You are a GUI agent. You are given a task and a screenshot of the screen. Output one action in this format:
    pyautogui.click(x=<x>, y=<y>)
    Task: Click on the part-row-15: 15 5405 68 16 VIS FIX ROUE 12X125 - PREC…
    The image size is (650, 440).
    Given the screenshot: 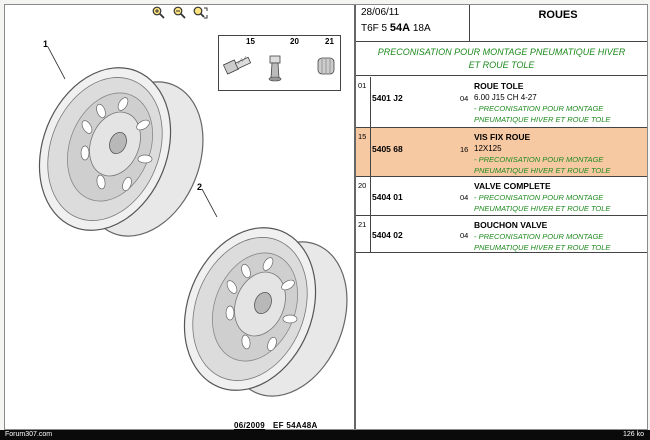 What is the action you would take?
    pyautogui.click(x=501, y=152)
    